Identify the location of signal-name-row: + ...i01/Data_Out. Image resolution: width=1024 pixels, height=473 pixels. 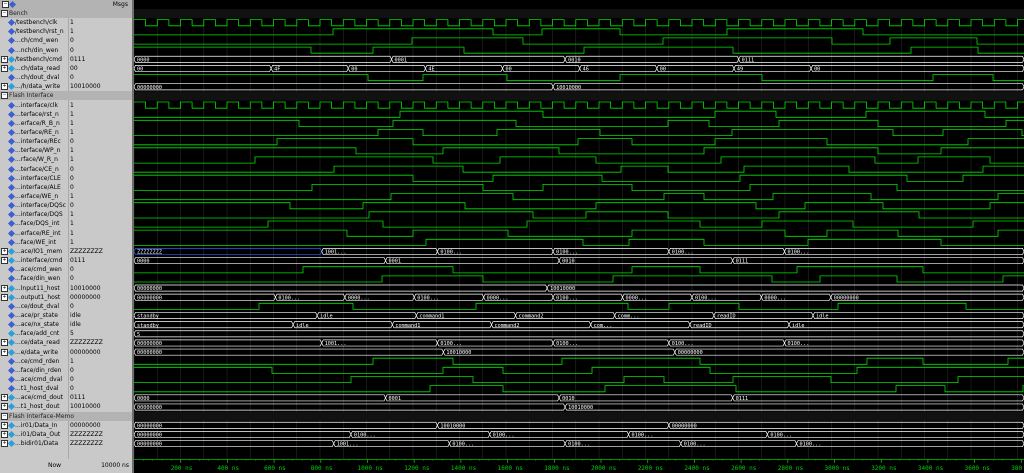
(34, 434).